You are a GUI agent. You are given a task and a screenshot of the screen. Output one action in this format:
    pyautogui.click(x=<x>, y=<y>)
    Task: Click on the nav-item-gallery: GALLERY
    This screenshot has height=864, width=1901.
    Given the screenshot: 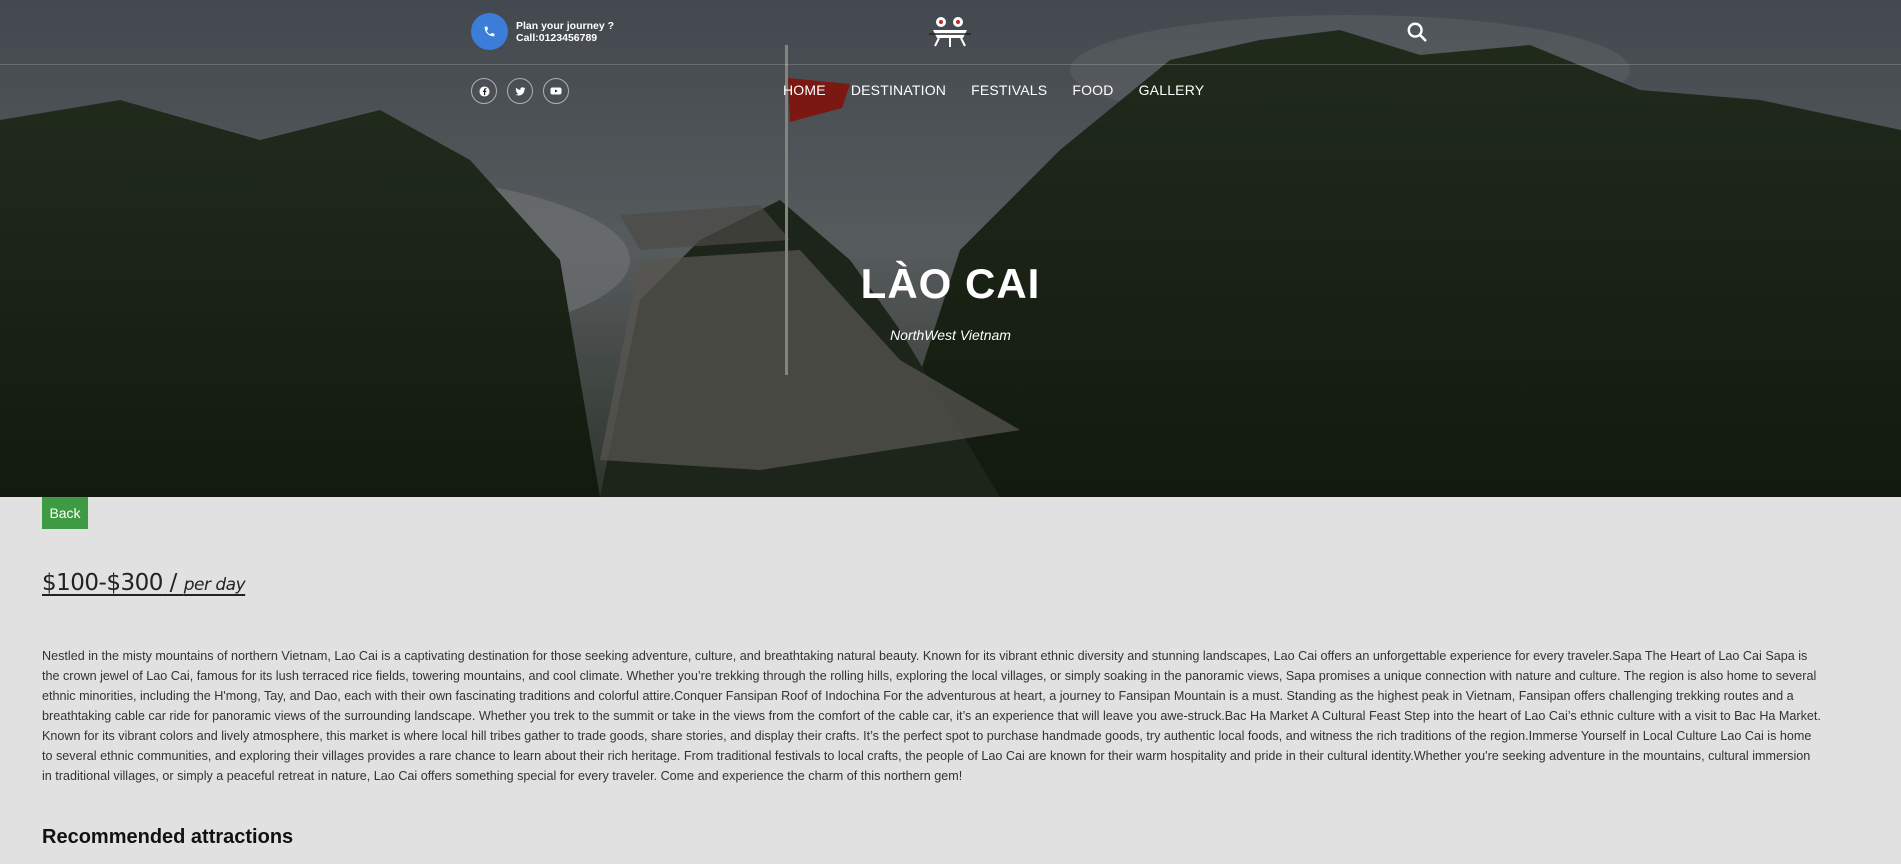 What is the action you would take?
    pyautogui.click(x=1172, y=90)
    